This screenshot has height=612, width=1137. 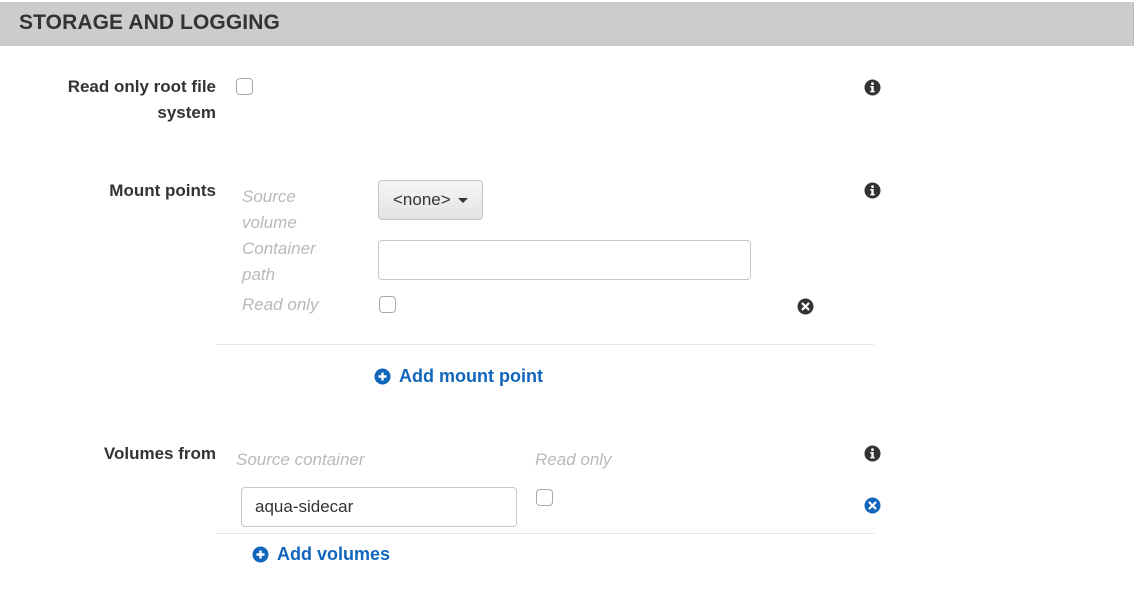 I want to click on read-only-root-label: Read only root file system, so click(x=141, y=99).